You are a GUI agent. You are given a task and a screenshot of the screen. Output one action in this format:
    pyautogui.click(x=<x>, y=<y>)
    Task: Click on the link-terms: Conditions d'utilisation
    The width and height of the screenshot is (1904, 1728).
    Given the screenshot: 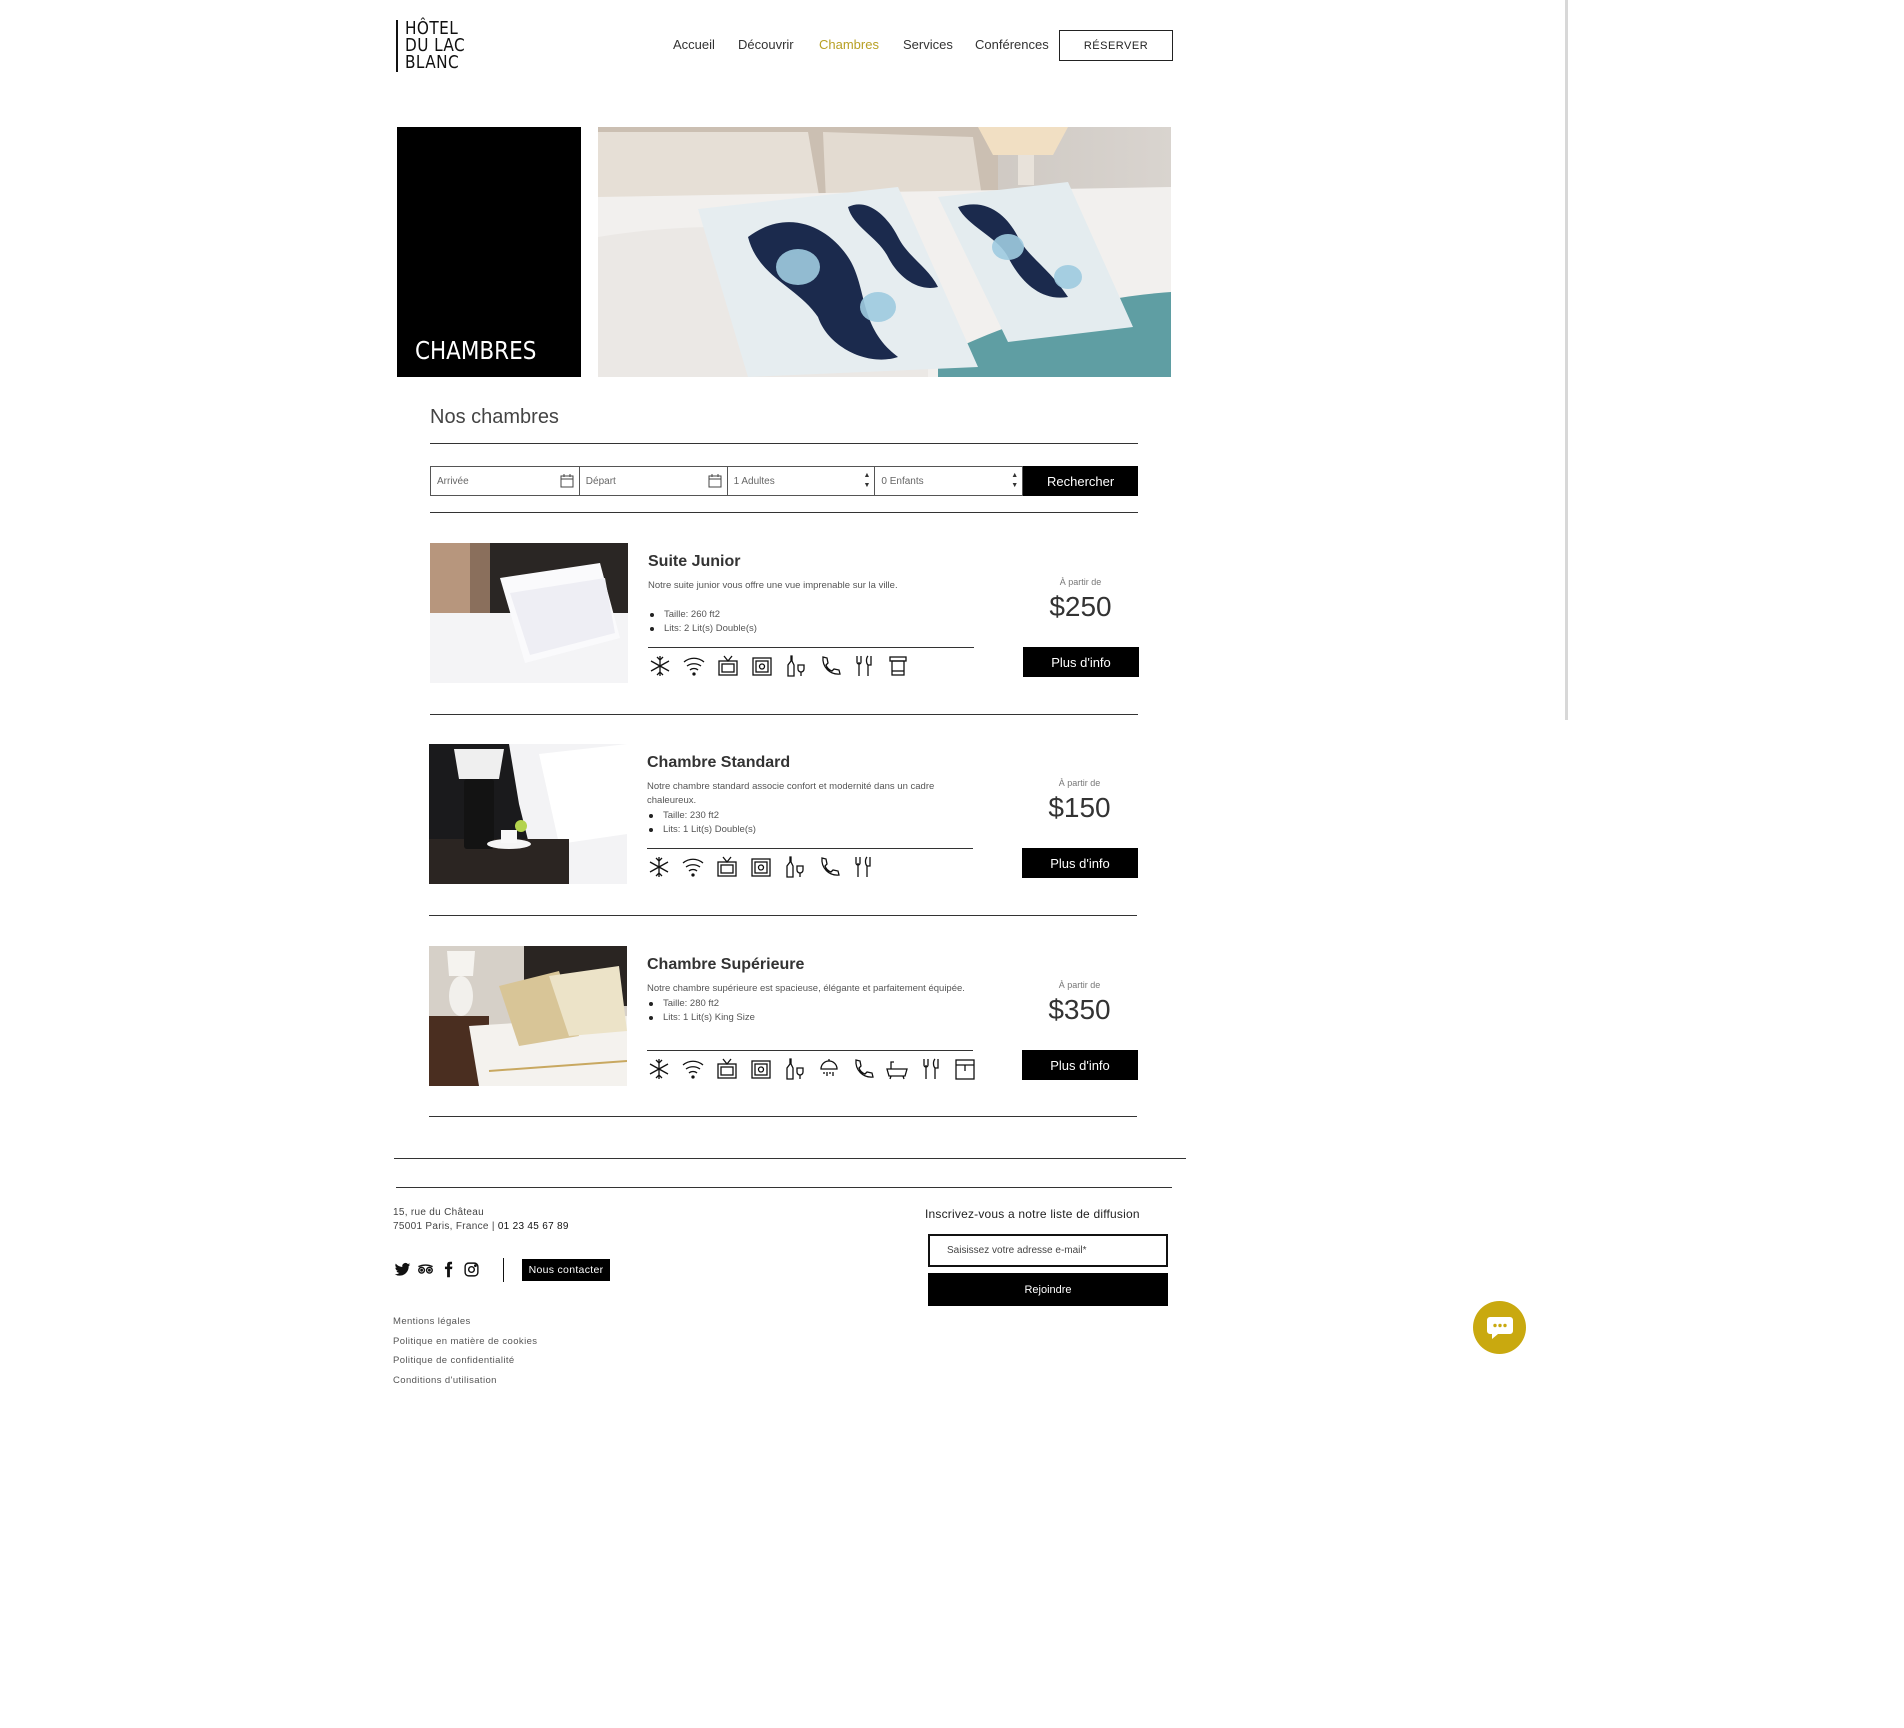 What is the action you would take?
    pyautogui.click(x=465, y=1381)
    